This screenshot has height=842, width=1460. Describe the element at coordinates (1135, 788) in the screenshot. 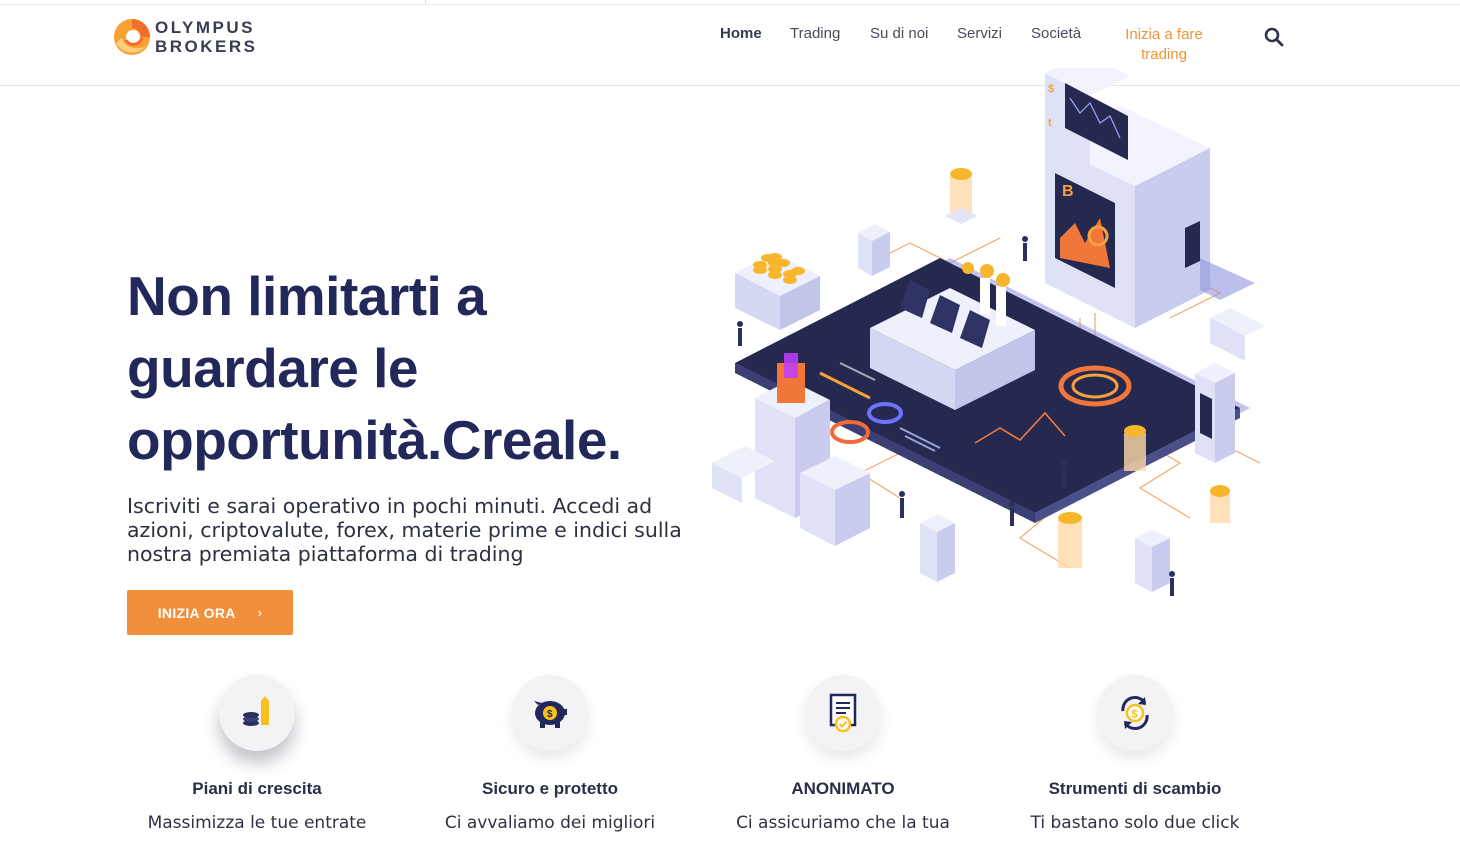

I see `feature-title: Strumenti di scambio` at that location.